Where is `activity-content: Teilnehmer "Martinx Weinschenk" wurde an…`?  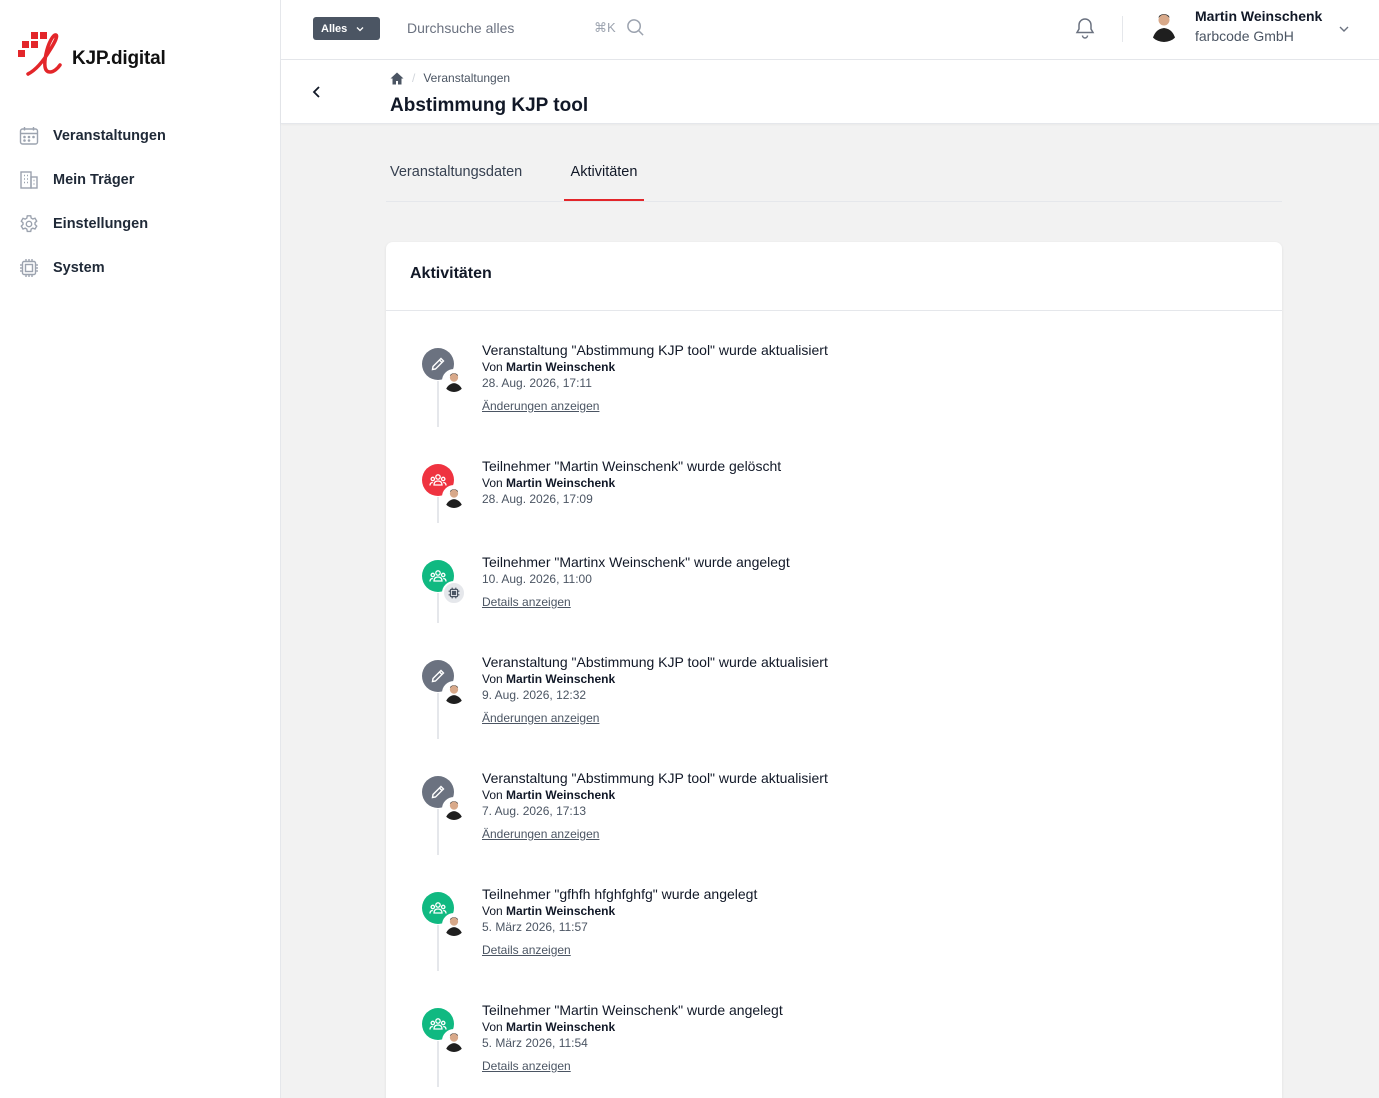 activity-content: Teilnehmer "Martinx Weinschenk" wurde an… is located at coordinates (636, 582).